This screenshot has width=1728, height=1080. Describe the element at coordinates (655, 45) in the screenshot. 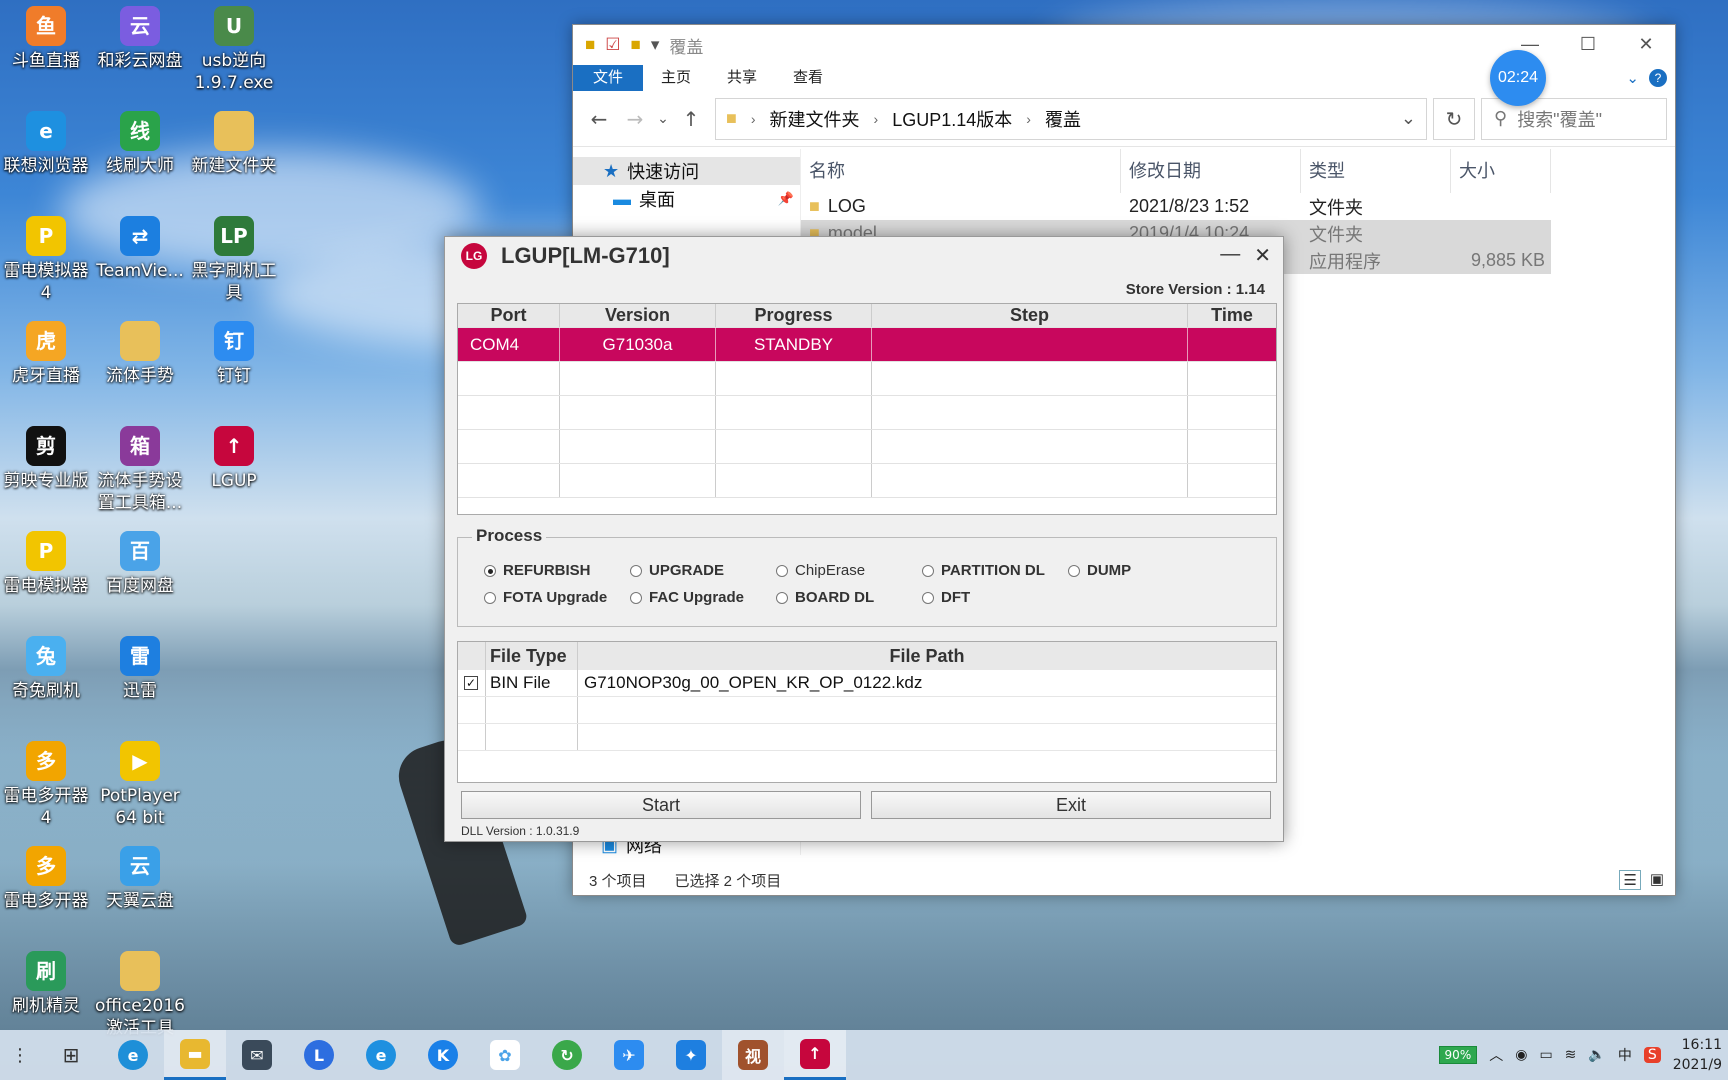

I see `chevron-down-icon: ▾` at that location.